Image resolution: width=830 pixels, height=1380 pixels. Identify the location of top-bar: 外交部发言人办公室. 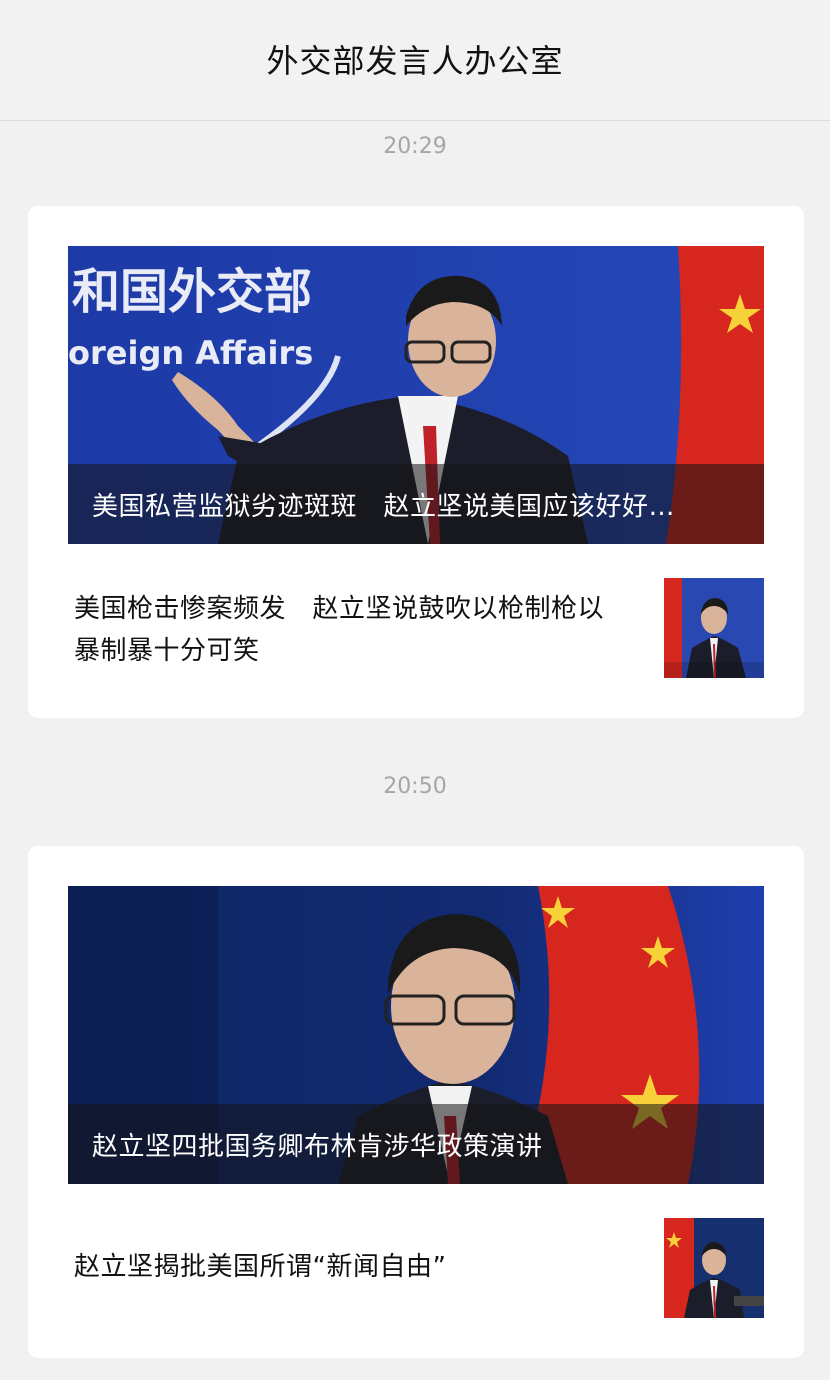
(415, 60).